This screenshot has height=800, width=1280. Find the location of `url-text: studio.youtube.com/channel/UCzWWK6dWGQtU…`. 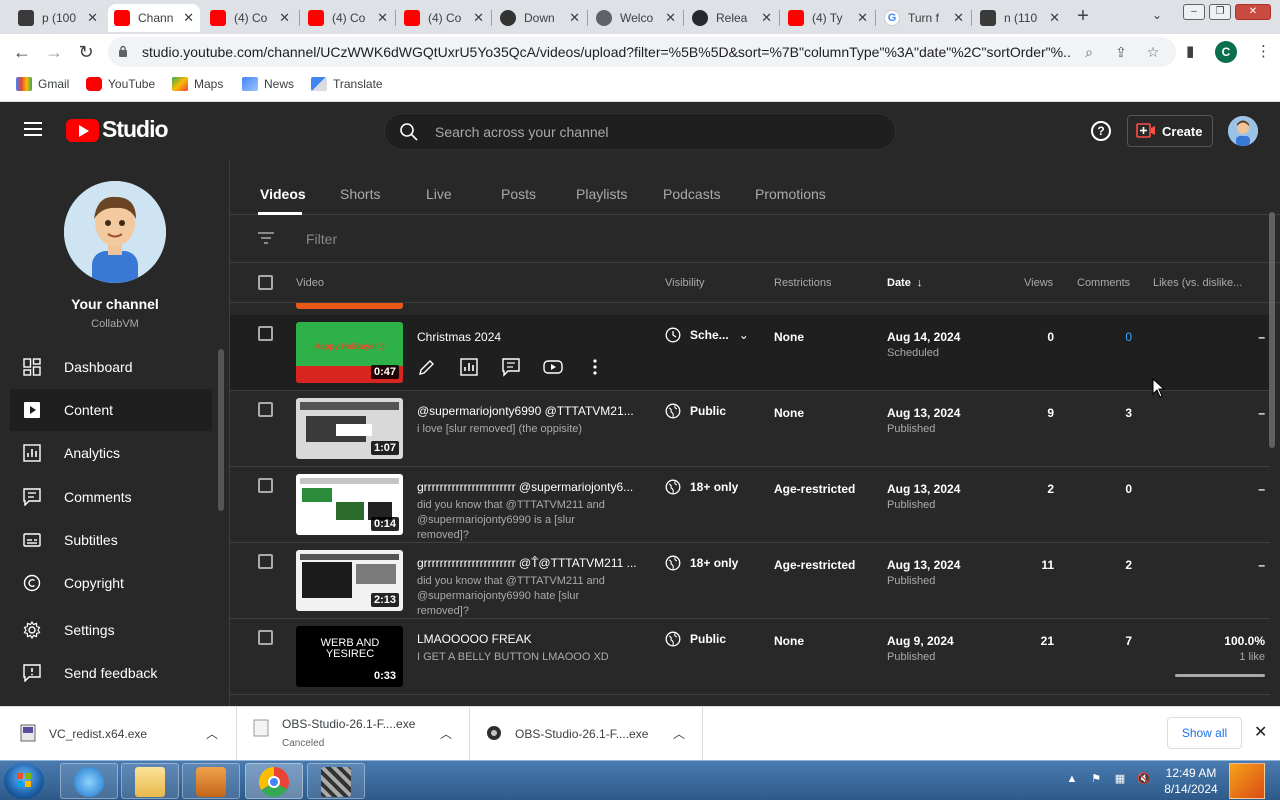

url-text: studio.youtube.com/channel/UCzWWK6dWGQtU… is located at coordinates (607, 52).